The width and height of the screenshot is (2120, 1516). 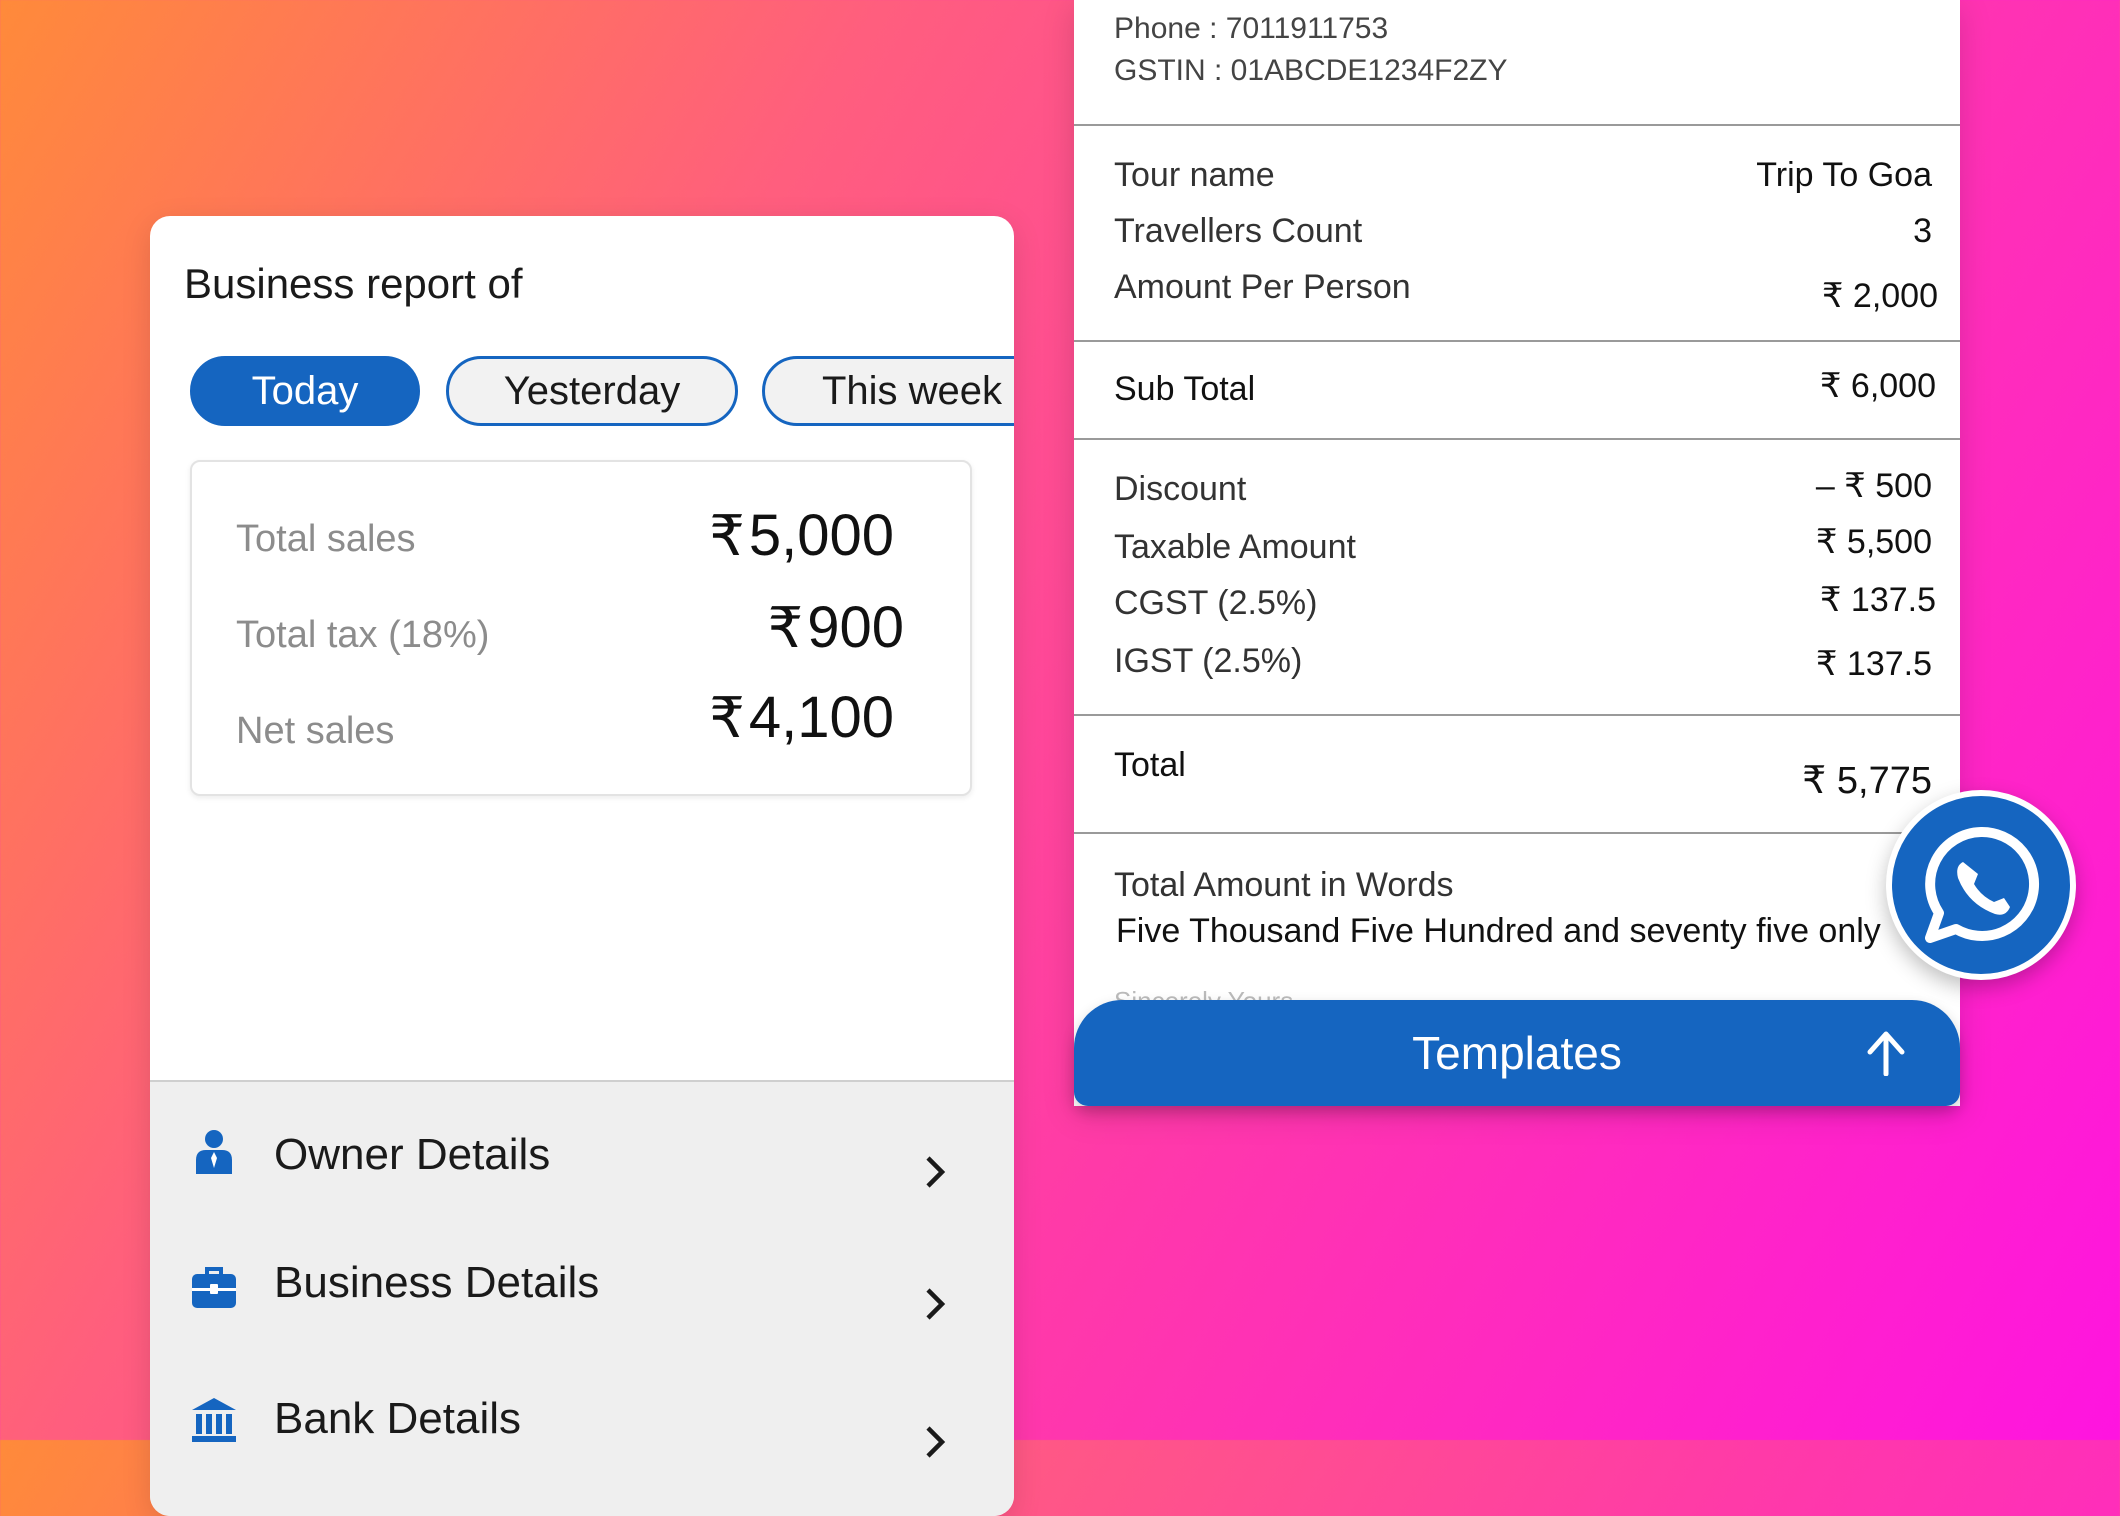 I want to click on total-tax-amount: 900, so click(x=855, y=627).